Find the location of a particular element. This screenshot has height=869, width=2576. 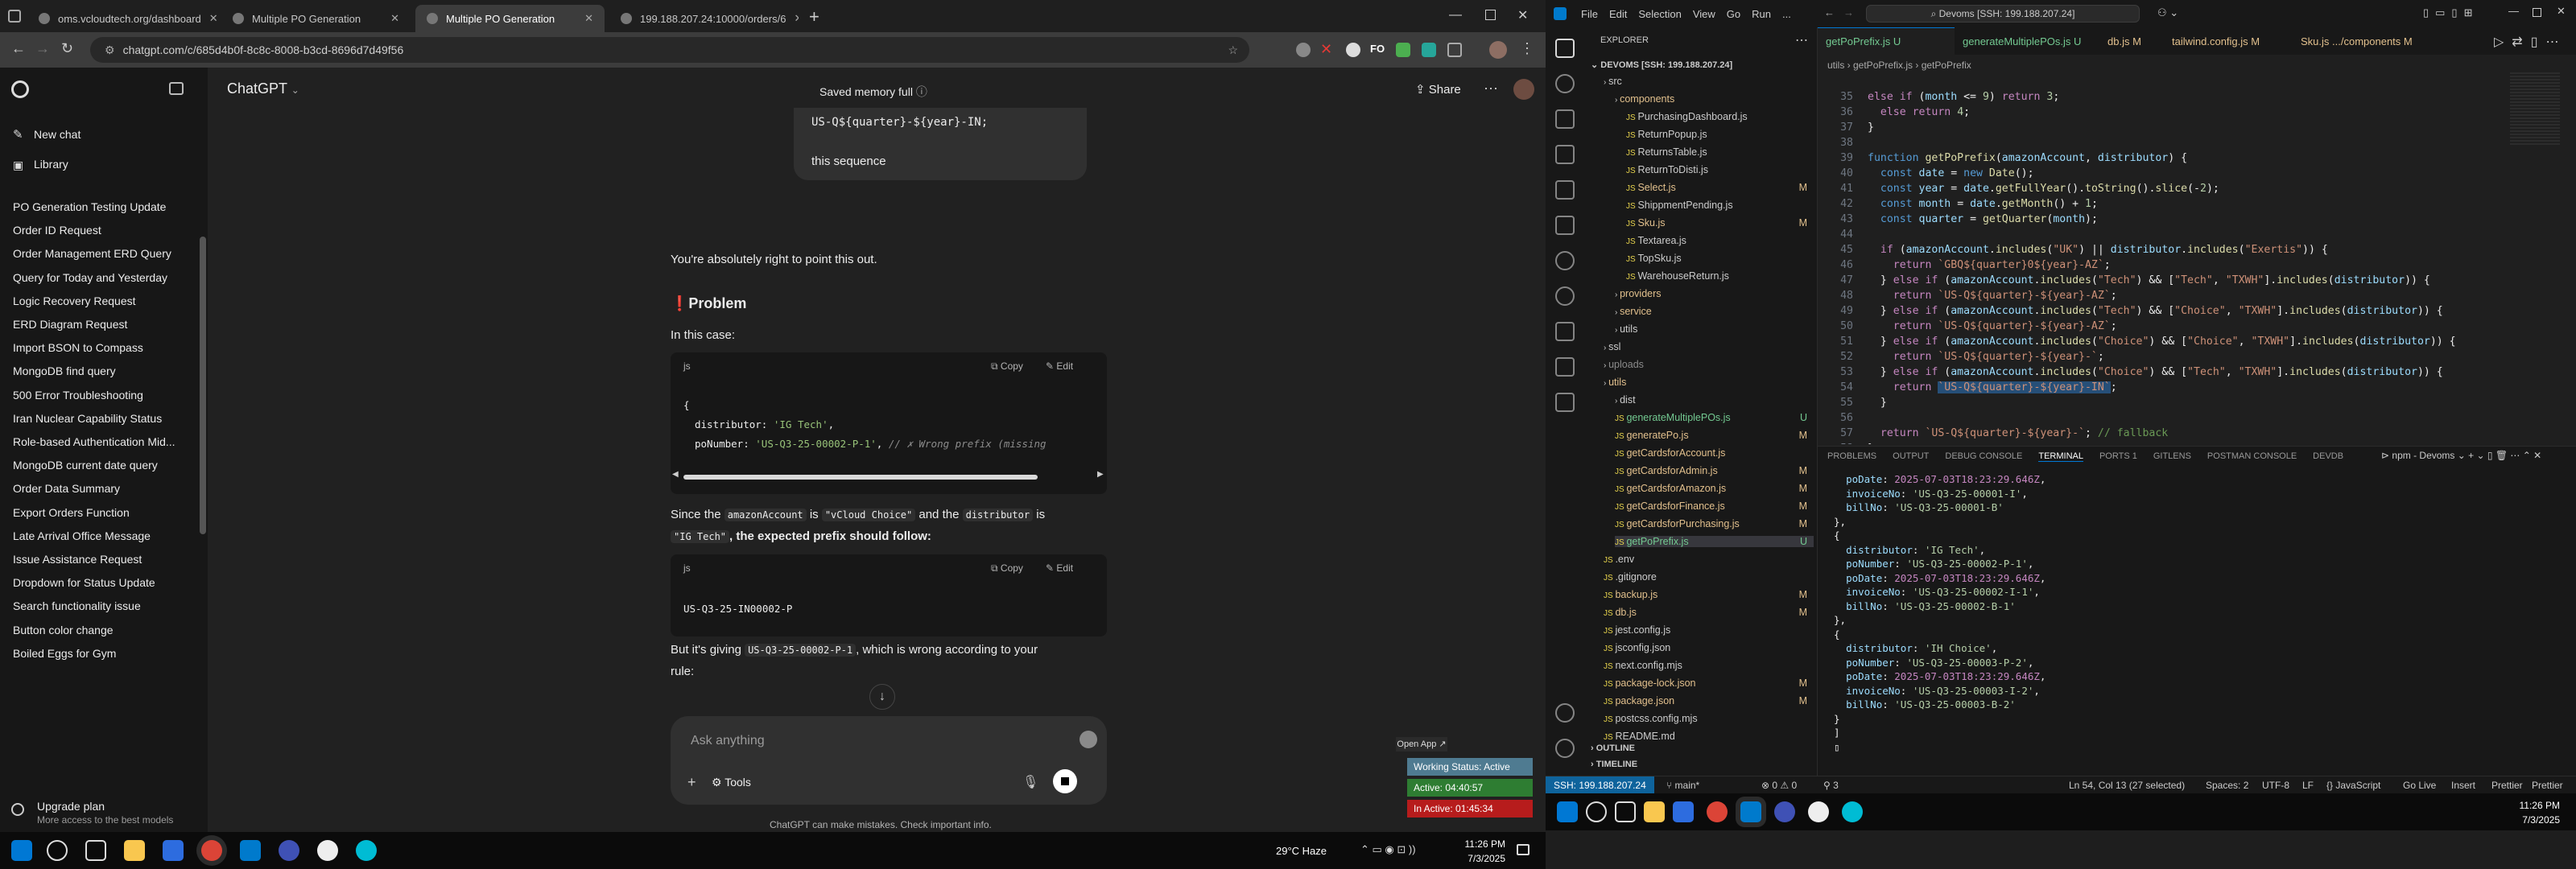

profile-avatar is located at coordinates (1498, 50).